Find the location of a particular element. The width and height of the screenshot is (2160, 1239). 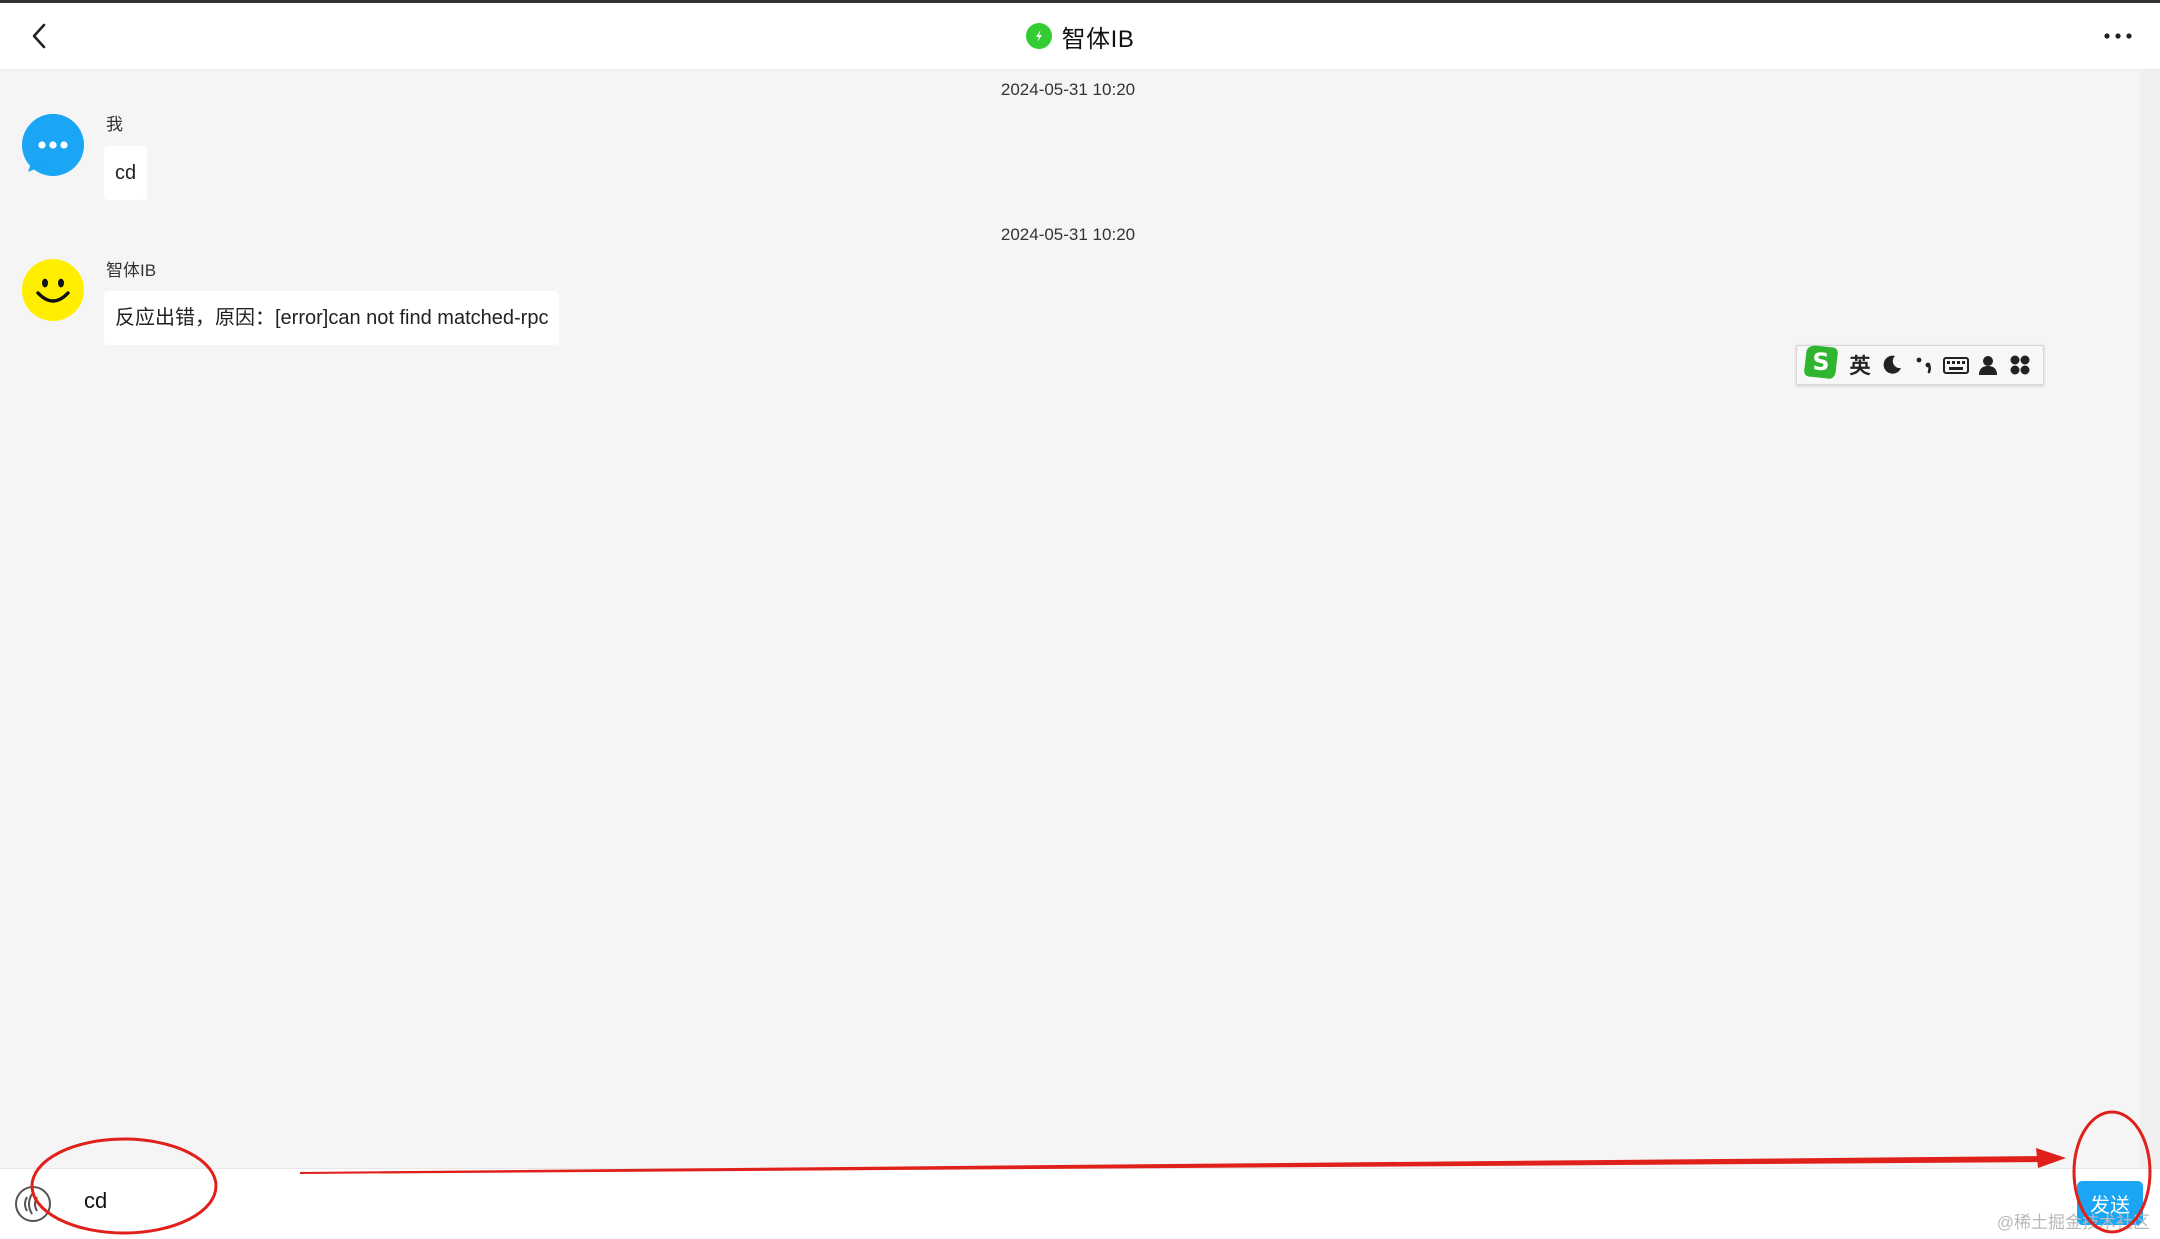

annotation-arrowhead is located at coordinates (2051, 1158).